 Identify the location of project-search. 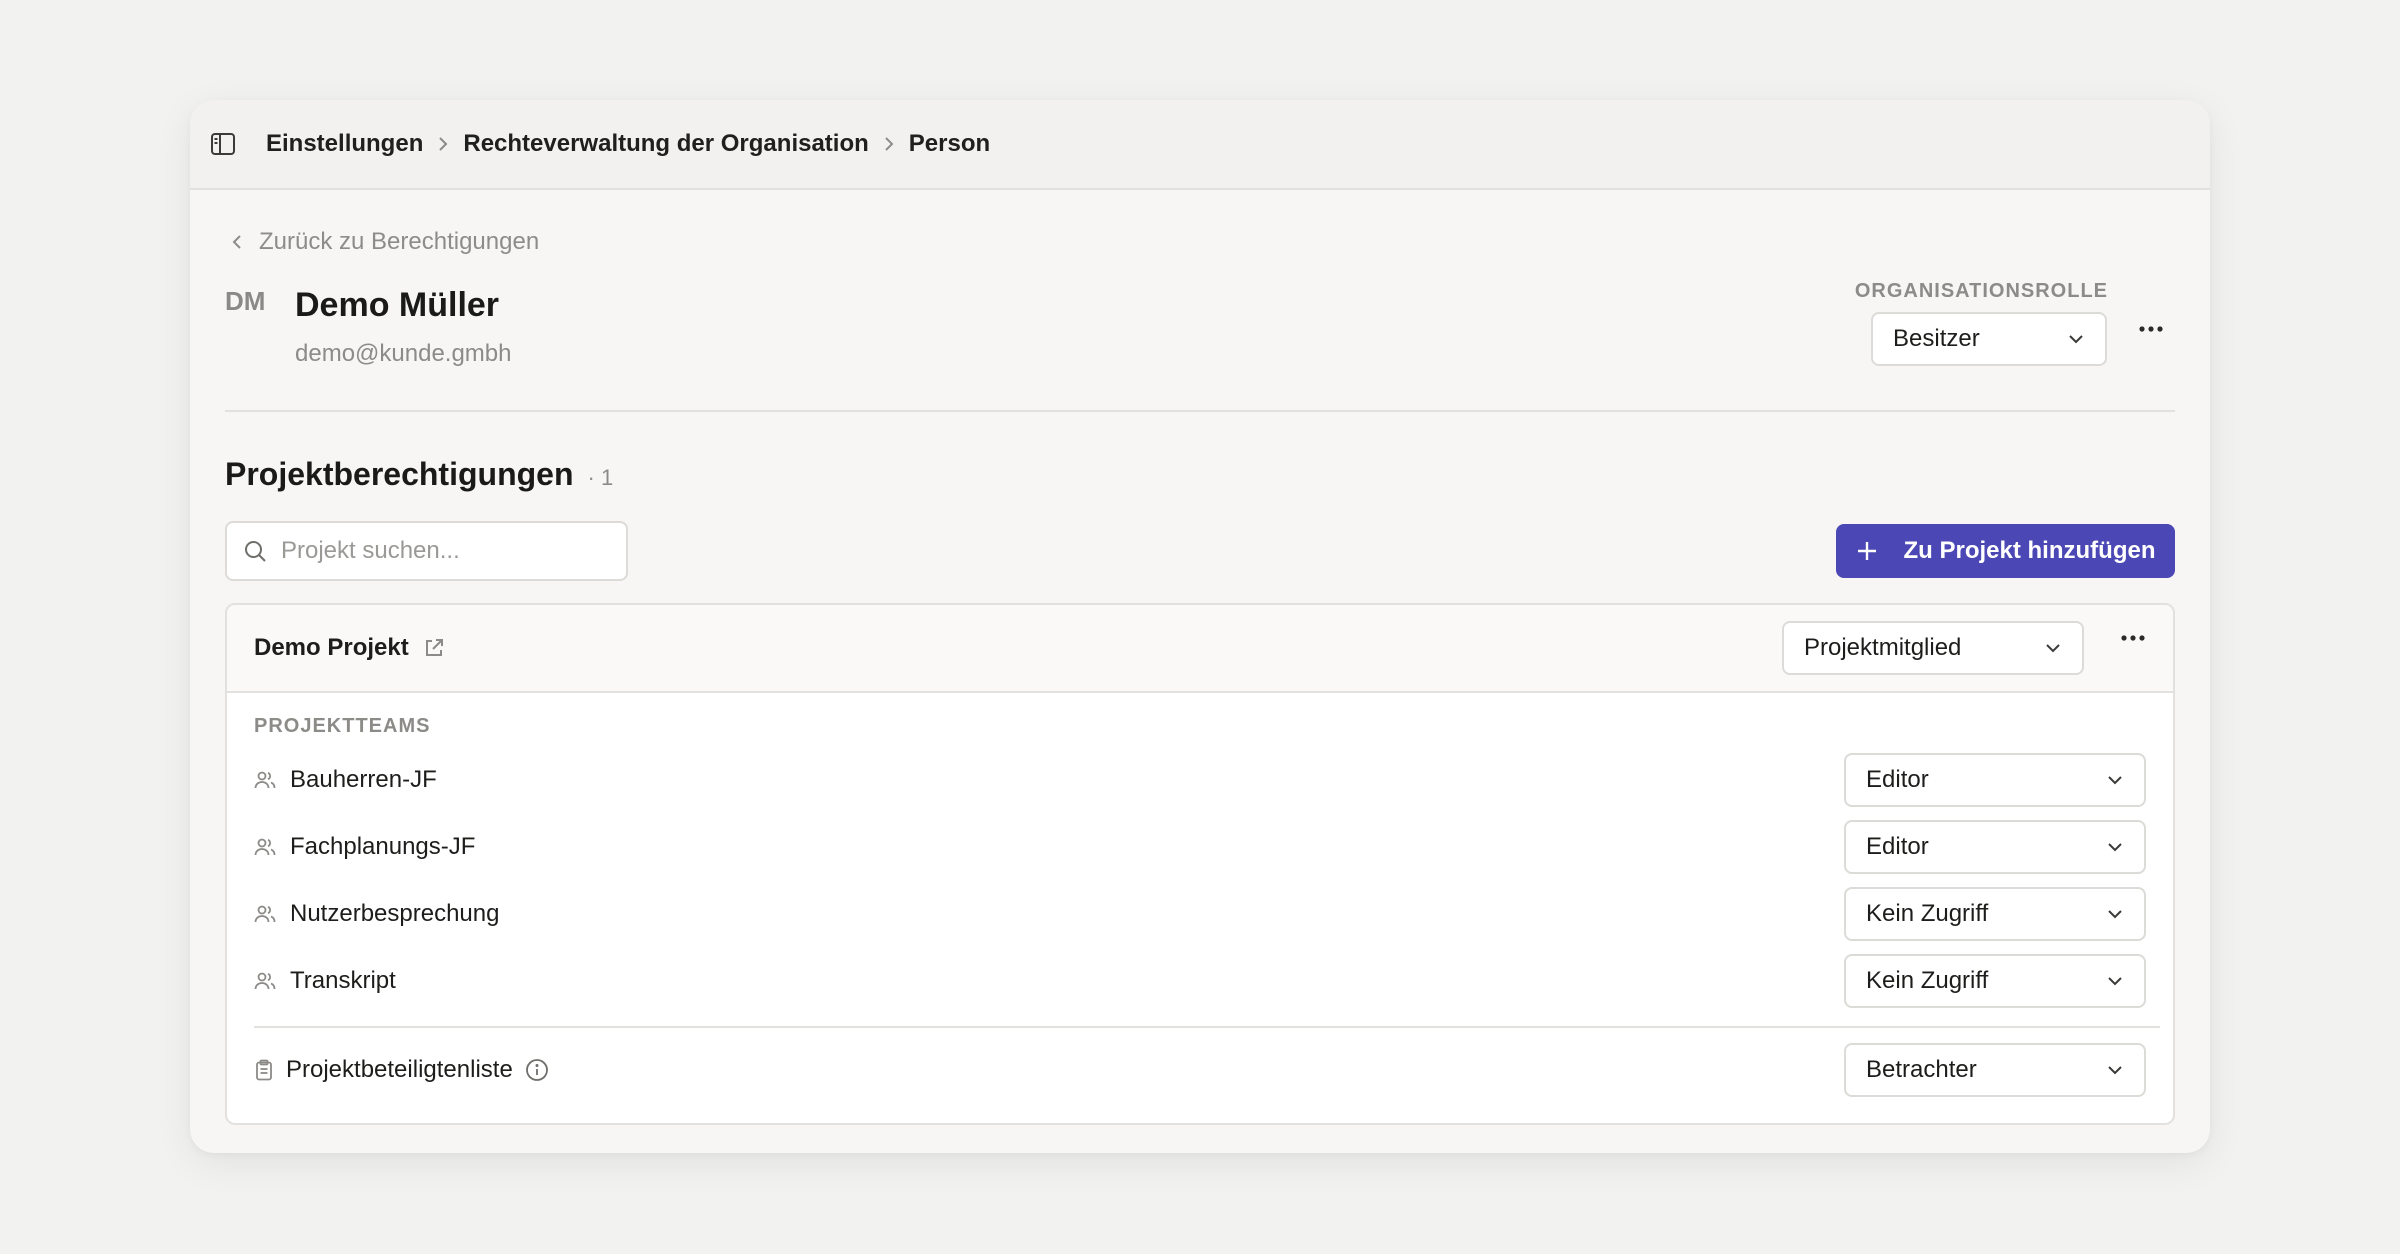
(426, 551).